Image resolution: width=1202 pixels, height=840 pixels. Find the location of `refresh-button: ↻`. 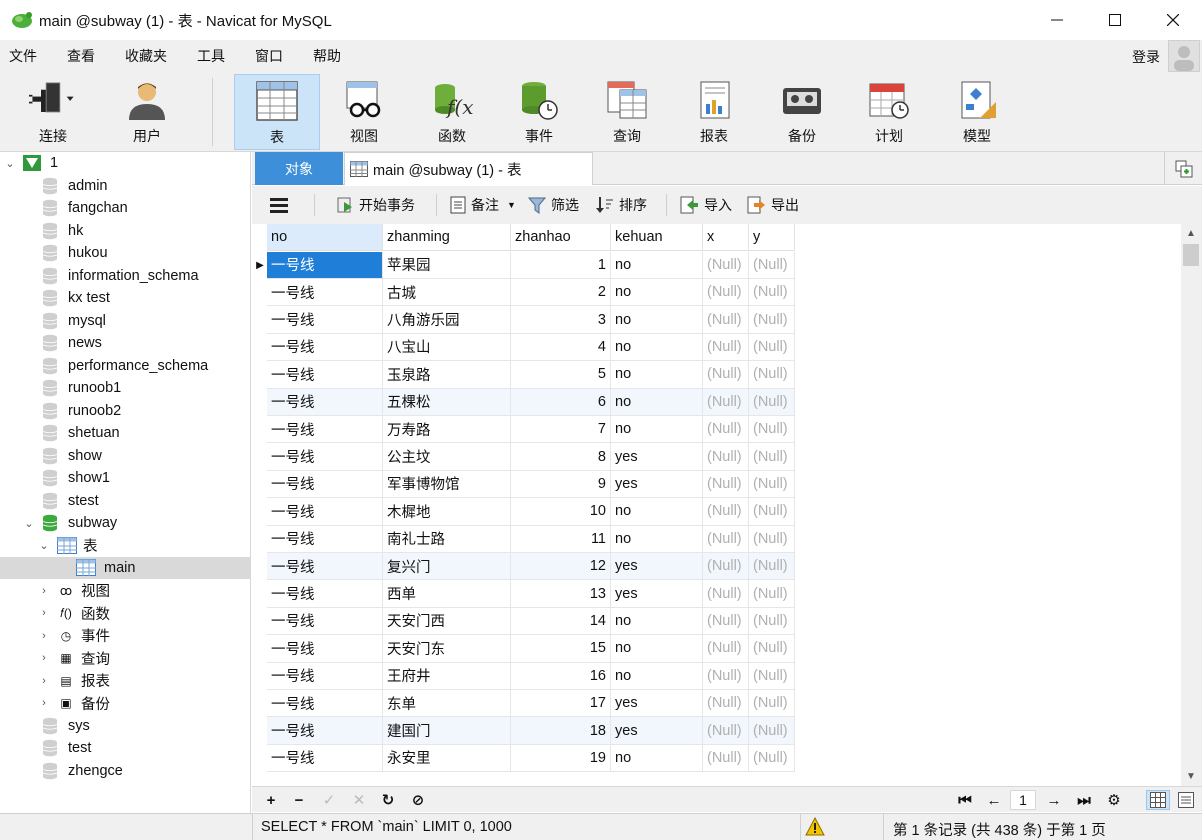

refresh-button: ↻ is located at coordinates (388, 800).